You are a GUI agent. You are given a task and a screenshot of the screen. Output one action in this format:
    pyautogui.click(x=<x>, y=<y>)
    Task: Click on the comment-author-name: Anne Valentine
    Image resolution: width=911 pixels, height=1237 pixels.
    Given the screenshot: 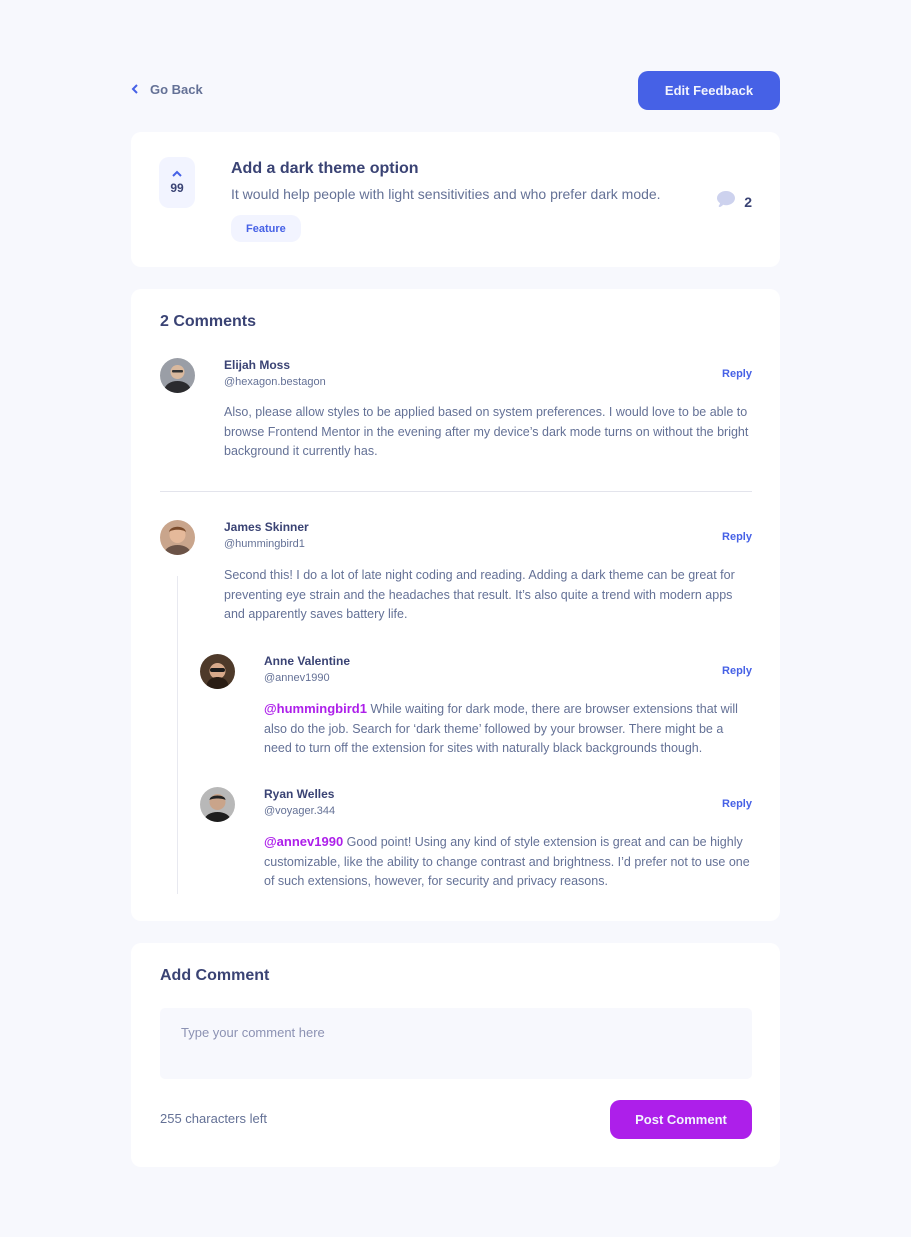 What is the action you would take?
    pyautogui.click(x=307, y=661)
    